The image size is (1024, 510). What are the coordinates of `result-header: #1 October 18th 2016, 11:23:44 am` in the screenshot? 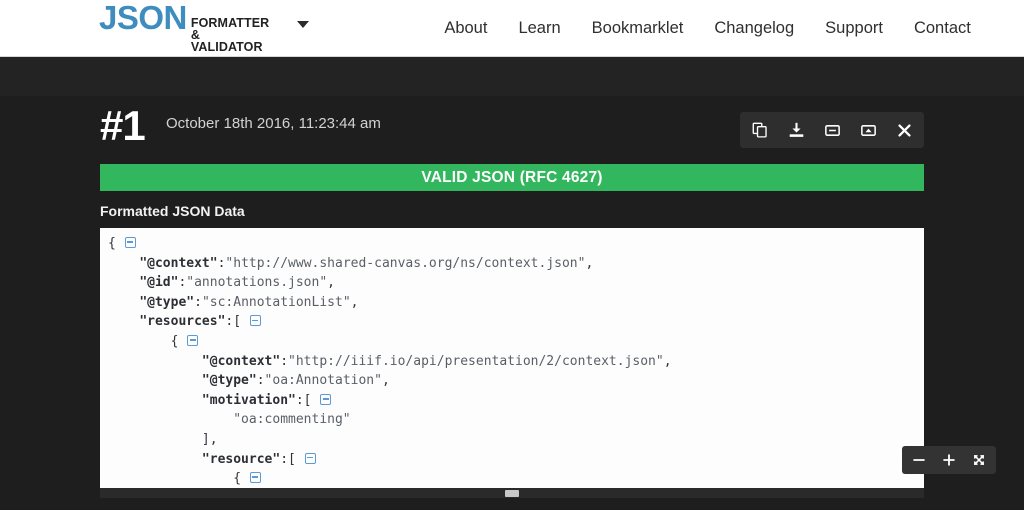 It's located at (512, 128).